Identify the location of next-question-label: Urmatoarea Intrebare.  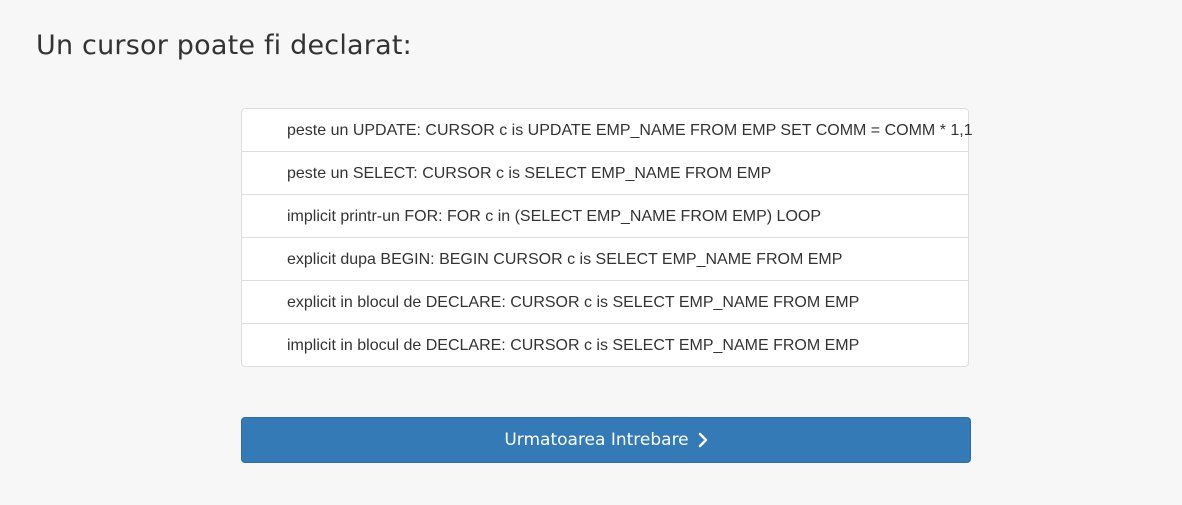
(596, 440).